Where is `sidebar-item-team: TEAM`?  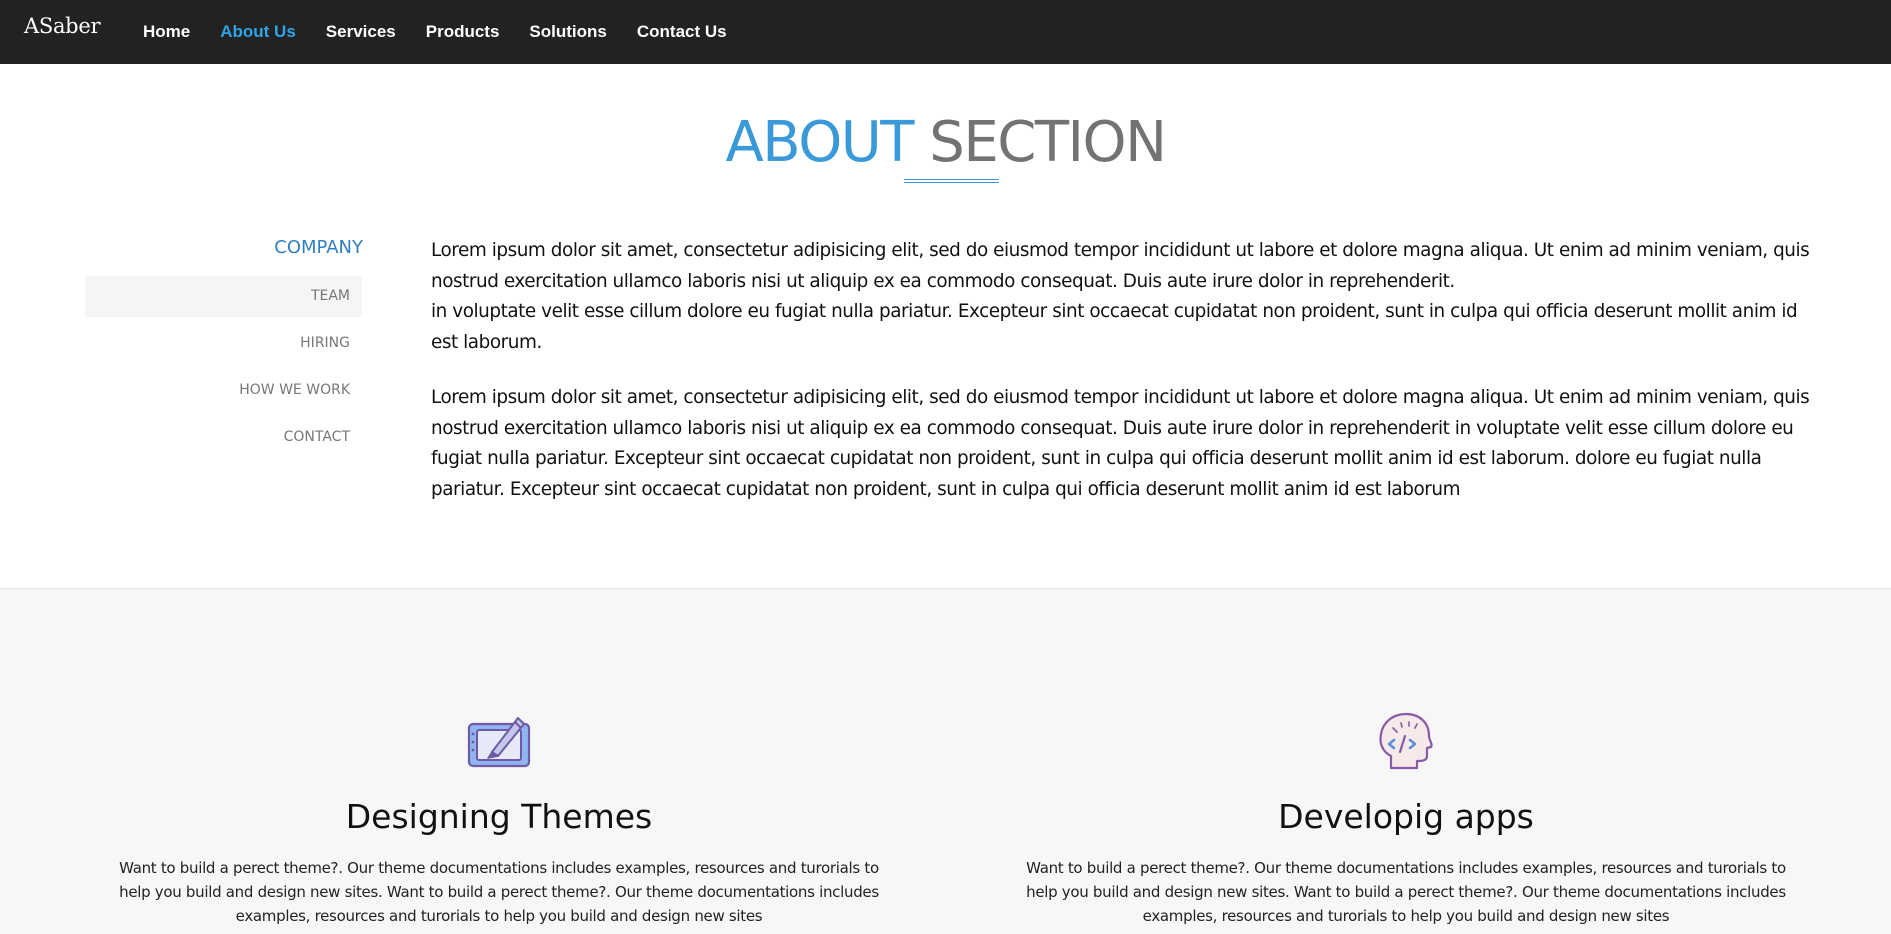
sidebar-item-team: TEAM is located at coordinates (223, 296).